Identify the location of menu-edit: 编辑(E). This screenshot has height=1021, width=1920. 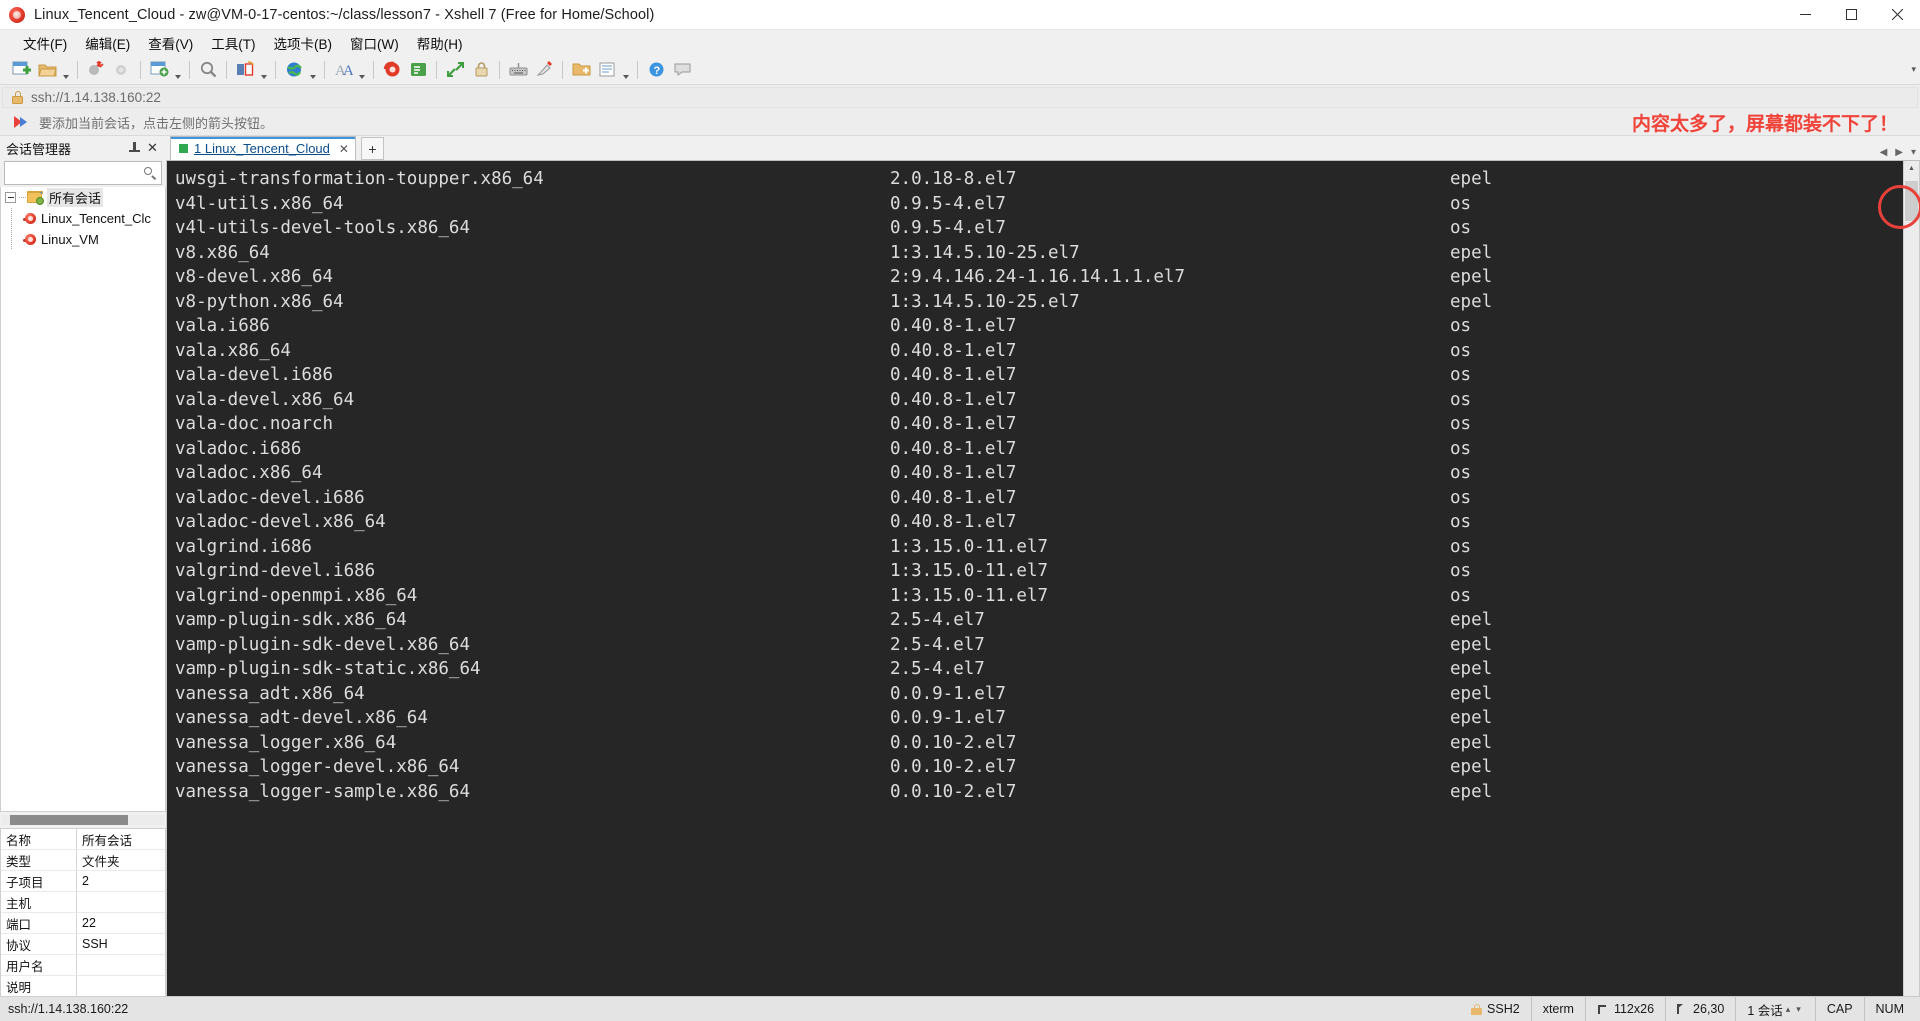
(107, 43).